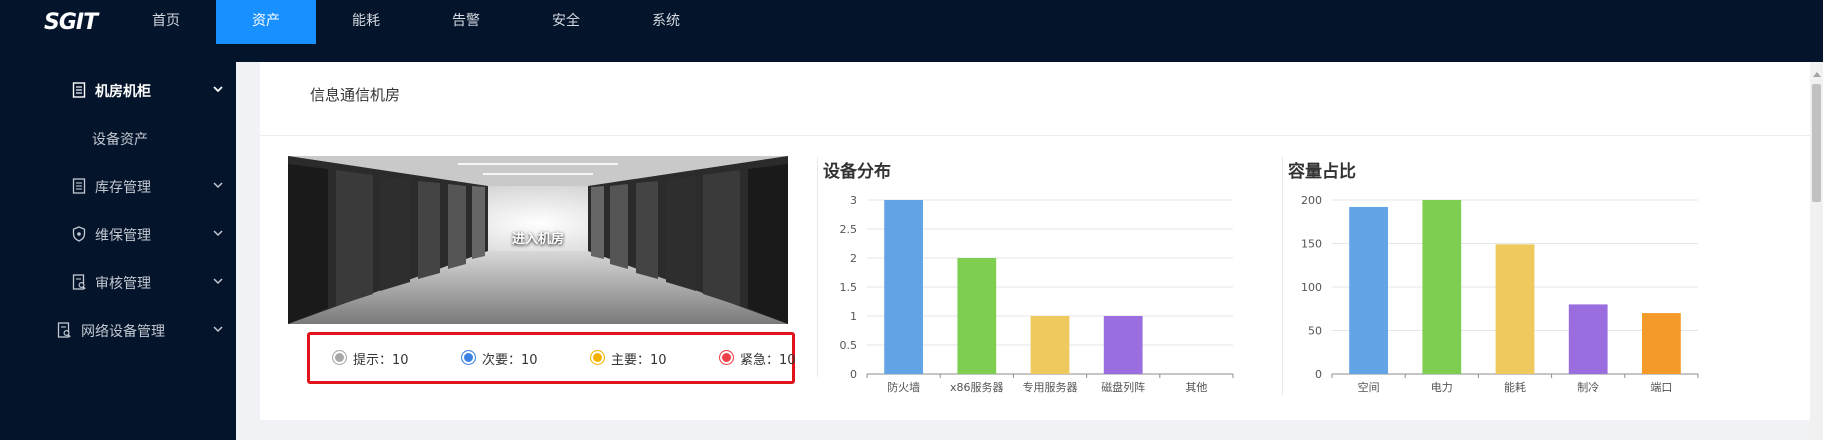  Describe the element at coordinates (1311, 200) in the screenshot. I see `y-tick-label: 200` at that location.